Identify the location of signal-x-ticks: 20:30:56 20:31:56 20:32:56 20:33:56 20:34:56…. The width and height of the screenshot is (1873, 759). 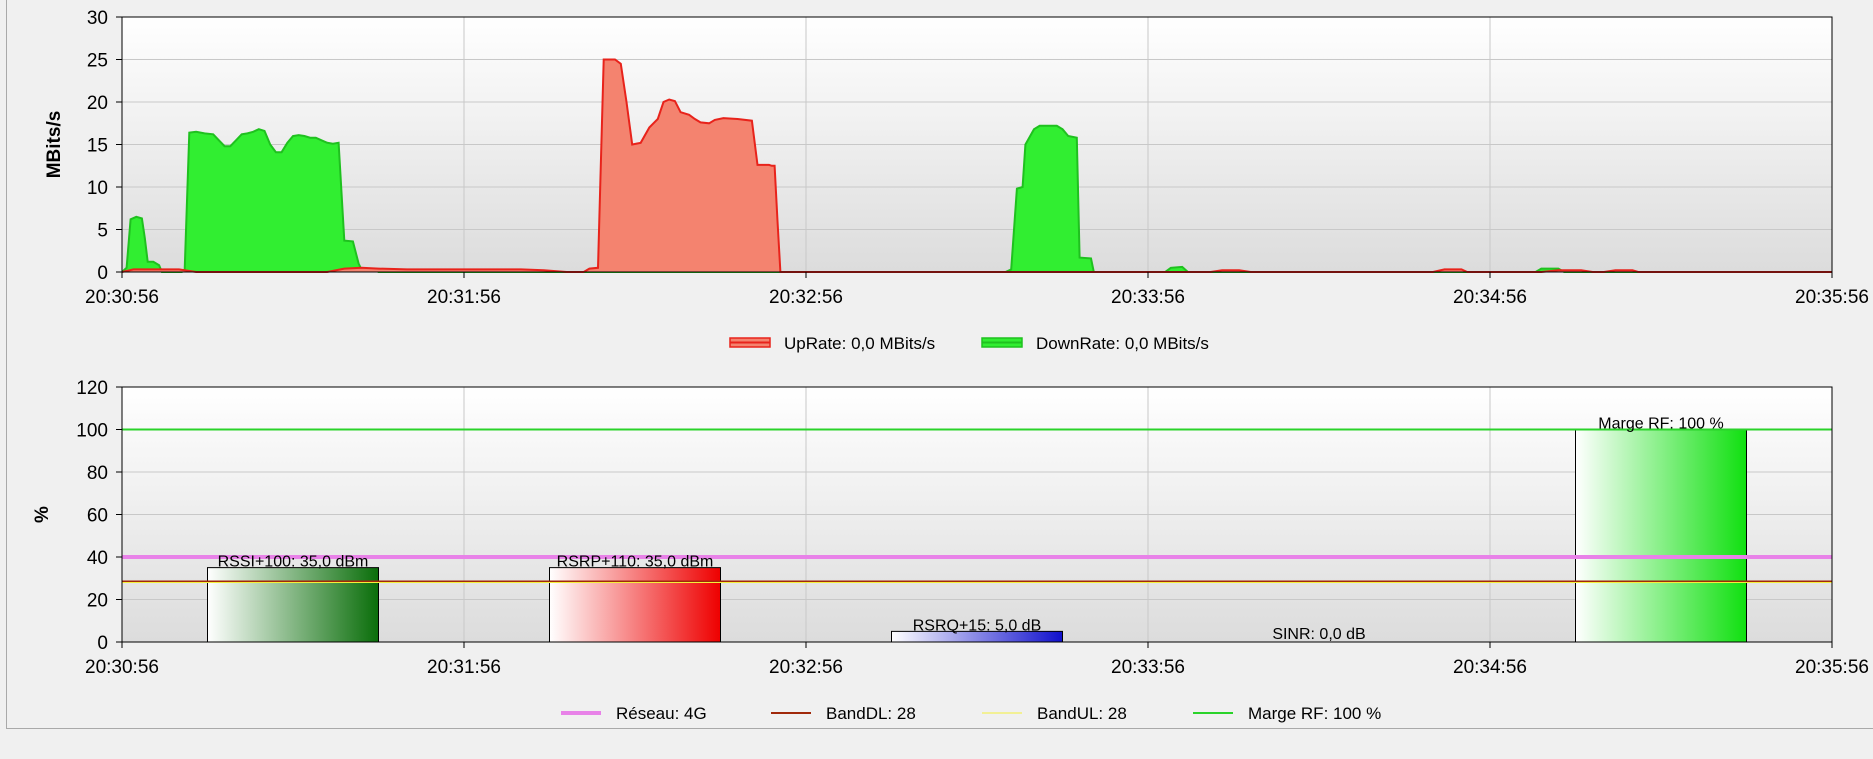
(977, 660).